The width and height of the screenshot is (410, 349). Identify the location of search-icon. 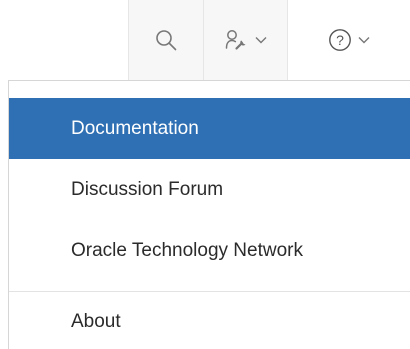
(166, 40).